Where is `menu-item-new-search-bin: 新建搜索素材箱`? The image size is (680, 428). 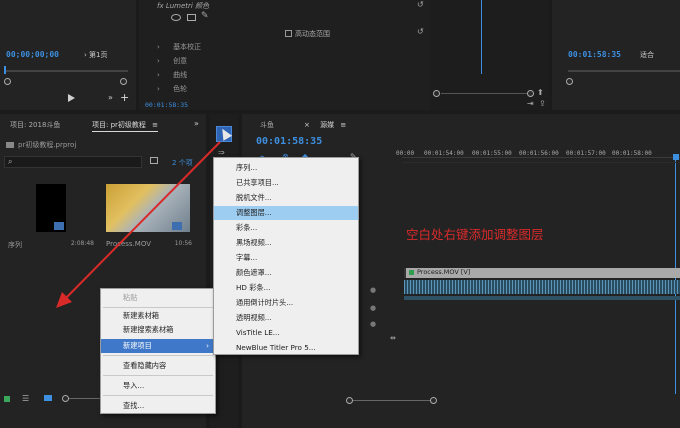
menu-item-new-search-bin: 新建搜索素材箱 is located at coordinates (158, 330).